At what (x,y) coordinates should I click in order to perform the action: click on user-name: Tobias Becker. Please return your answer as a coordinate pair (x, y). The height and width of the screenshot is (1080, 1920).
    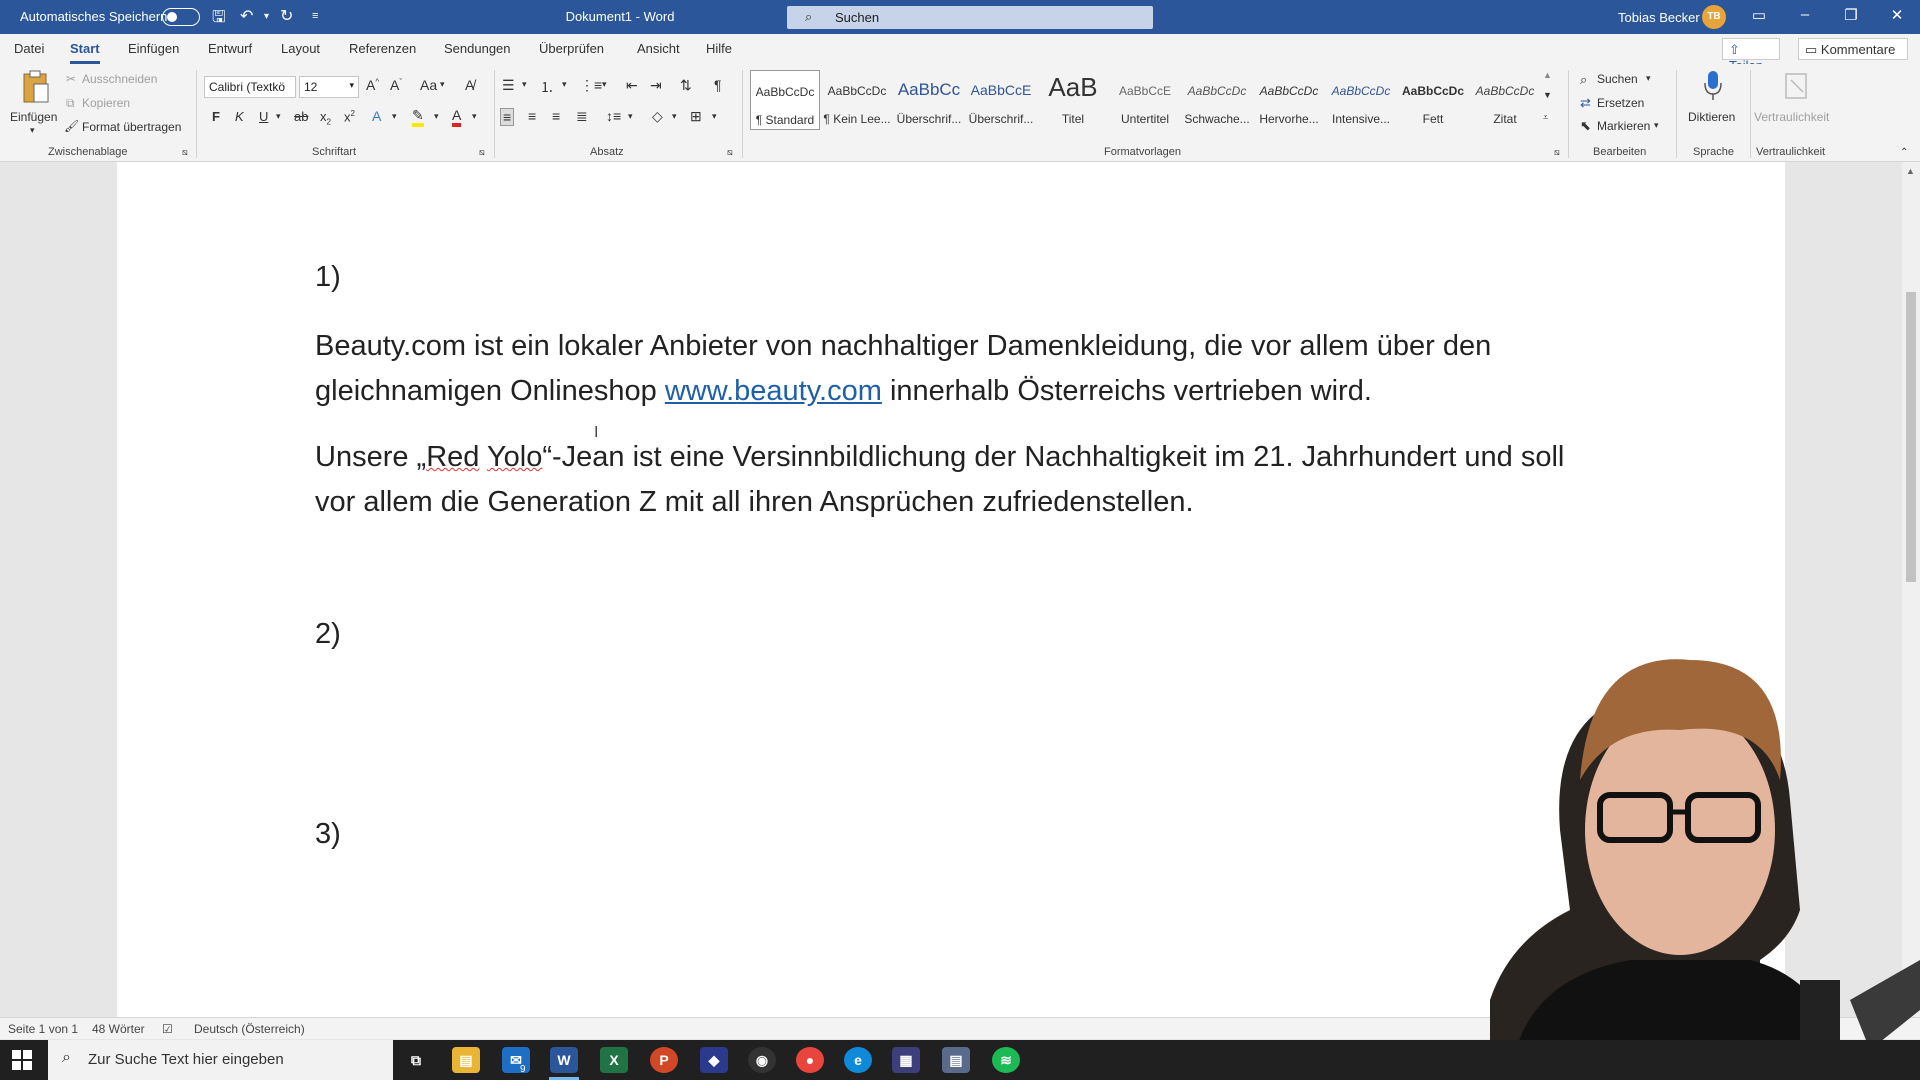
    Looking at the image, I should click on (1659, 17).